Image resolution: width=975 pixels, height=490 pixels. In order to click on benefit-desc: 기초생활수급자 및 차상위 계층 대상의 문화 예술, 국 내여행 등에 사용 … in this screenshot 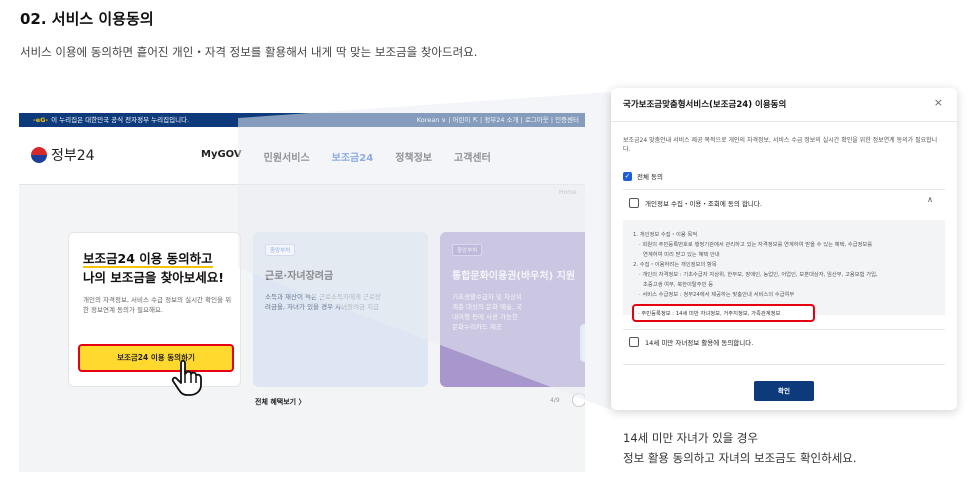, I will do `click(487, 312)`.